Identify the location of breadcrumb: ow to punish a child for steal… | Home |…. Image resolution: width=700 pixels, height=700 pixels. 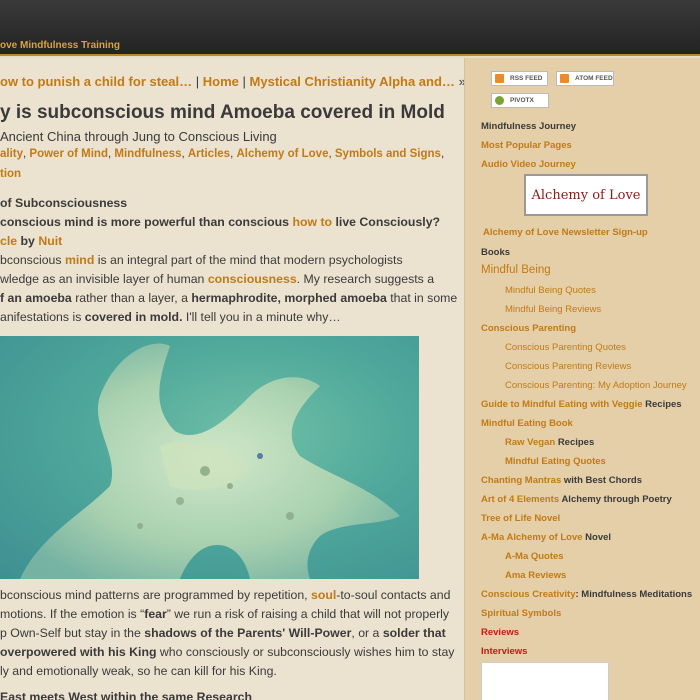
(232, 81).